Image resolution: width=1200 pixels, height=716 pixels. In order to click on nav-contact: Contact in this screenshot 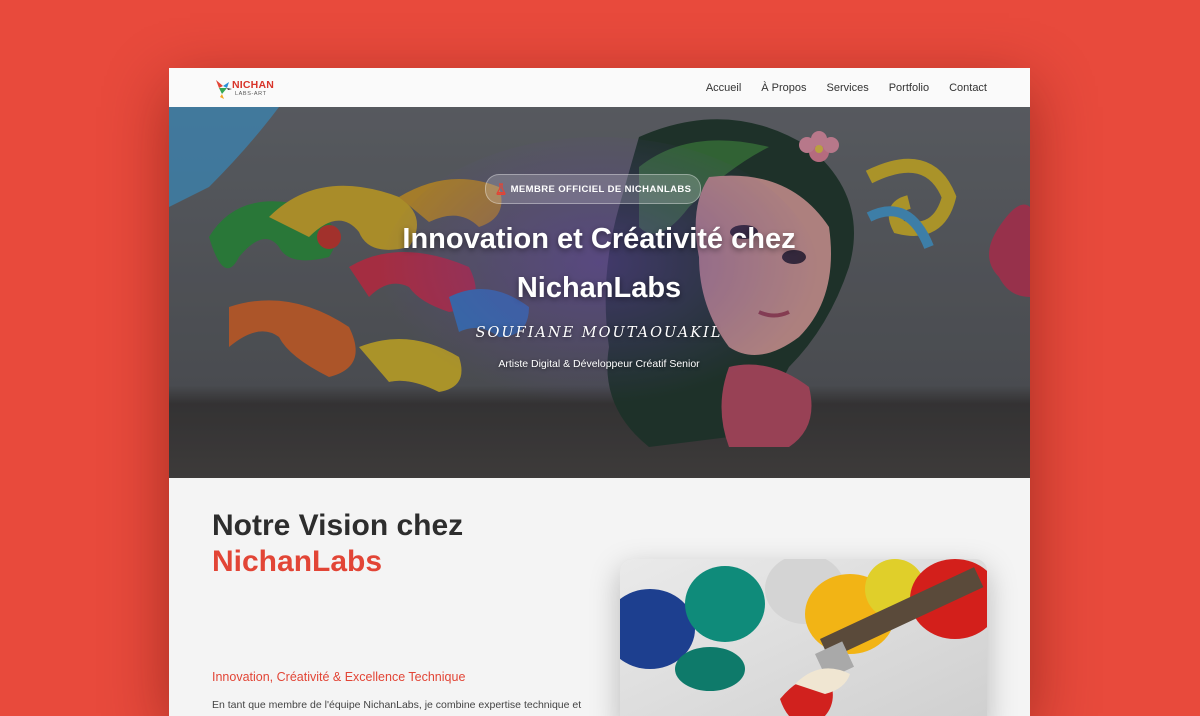, I will do `click(968, 88)`.